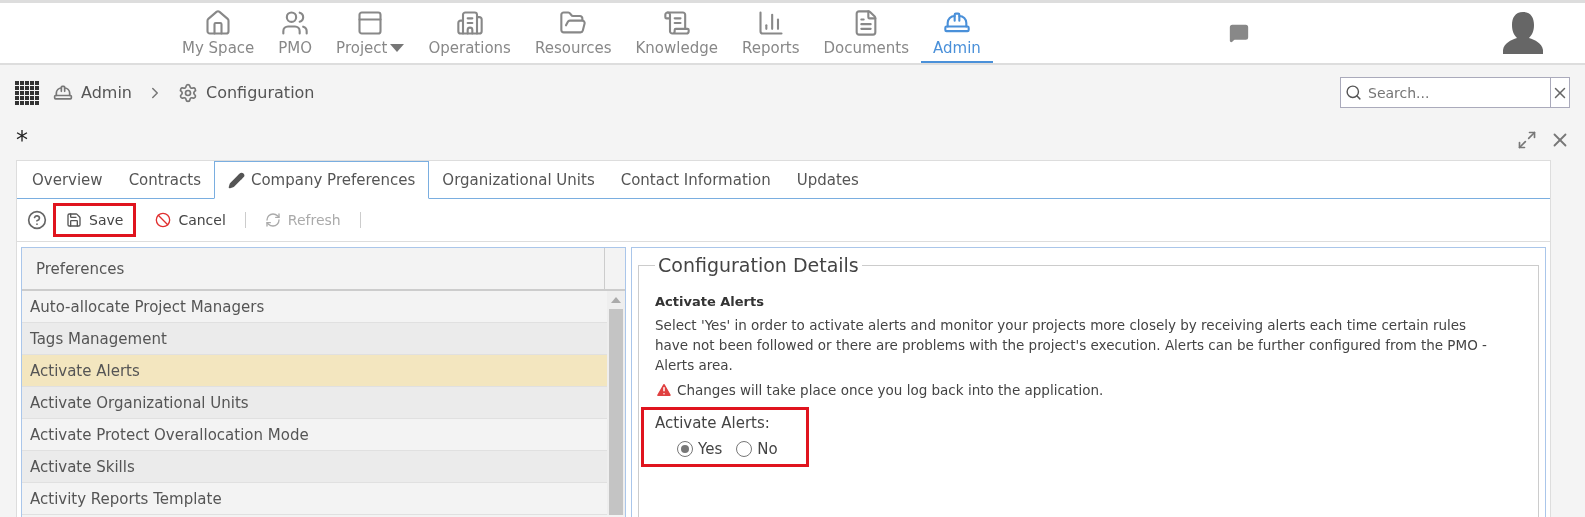  I want to click on tab: Updates, so click(827, 179).